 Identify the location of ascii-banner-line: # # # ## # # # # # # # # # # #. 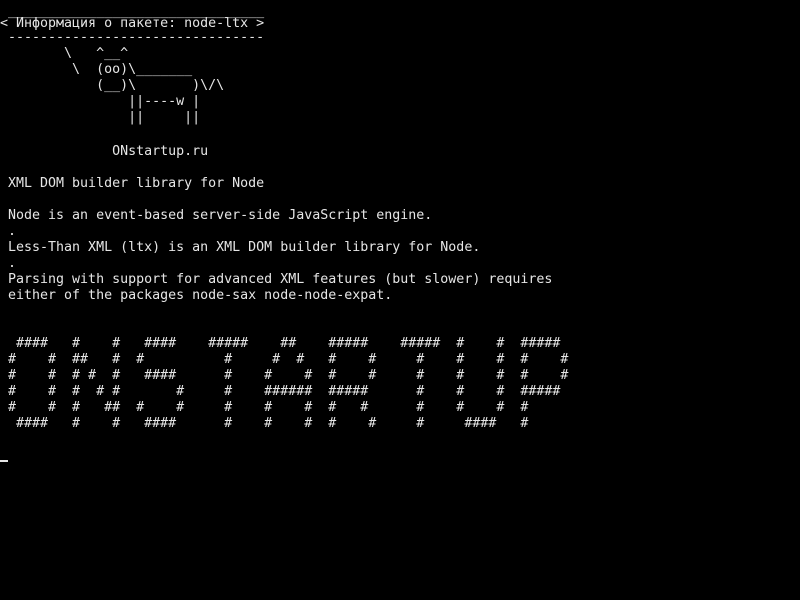
(264, 407).